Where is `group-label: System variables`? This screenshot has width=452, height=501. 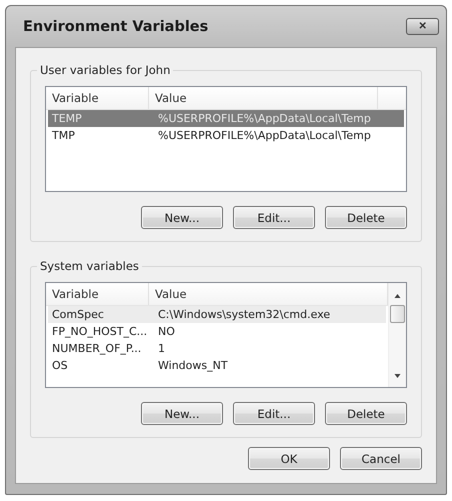 group-label: System variables is located at coordinates (89, 266).